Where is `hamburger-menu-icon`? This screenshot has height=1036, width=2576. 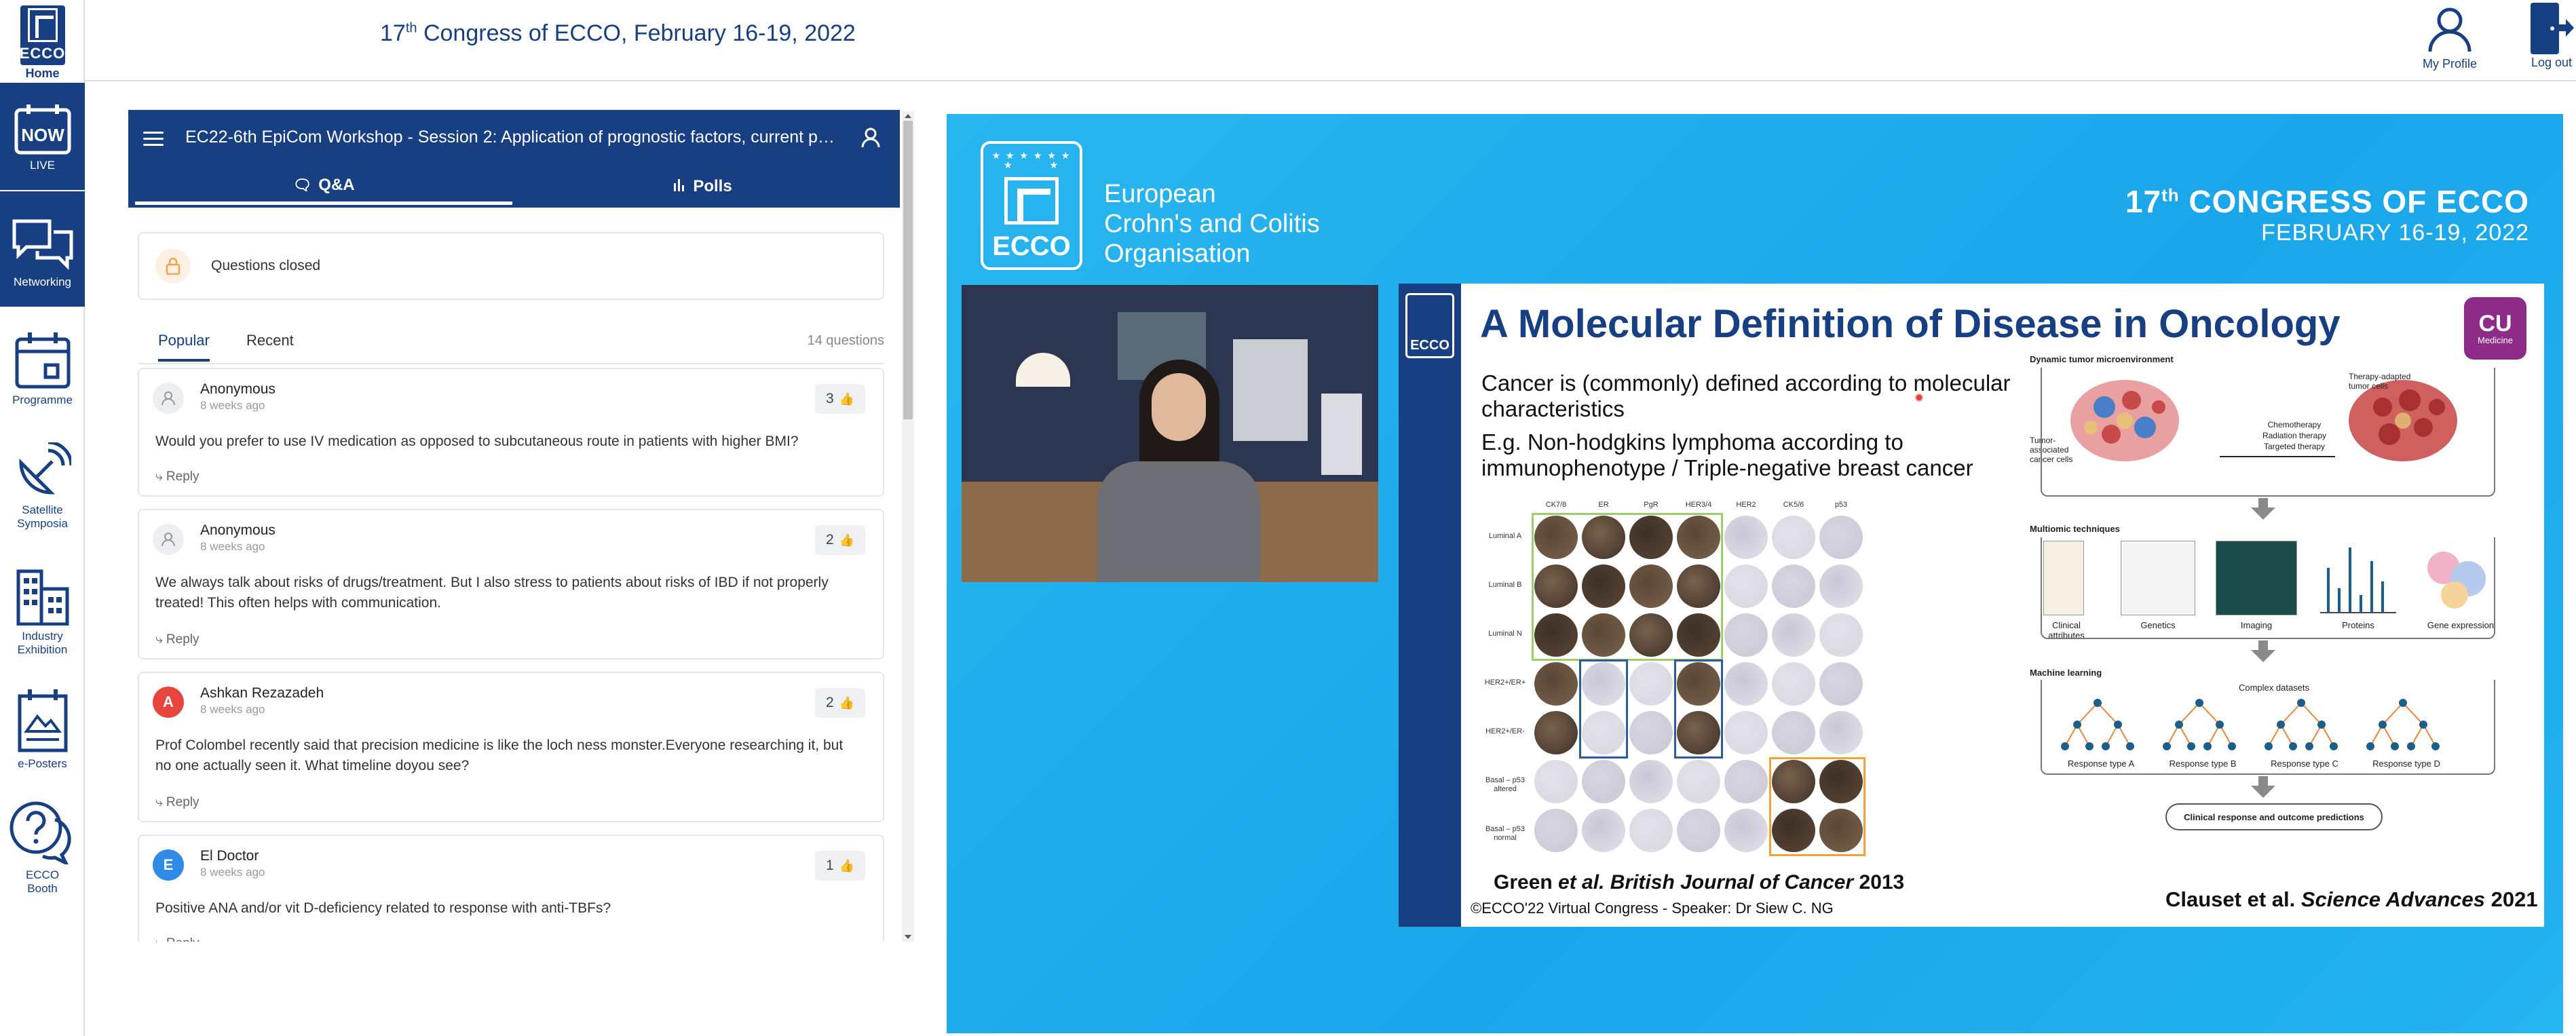
hamburger-menu-icon is located at coordinates (153, 140).